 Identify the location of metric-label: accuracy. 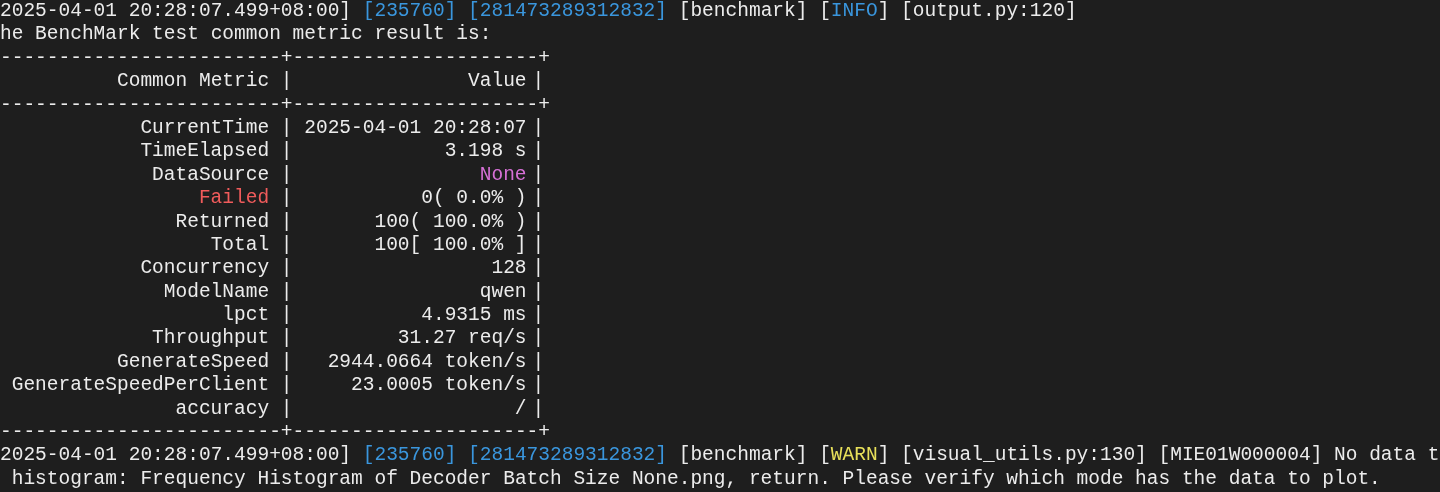
(222, 408).